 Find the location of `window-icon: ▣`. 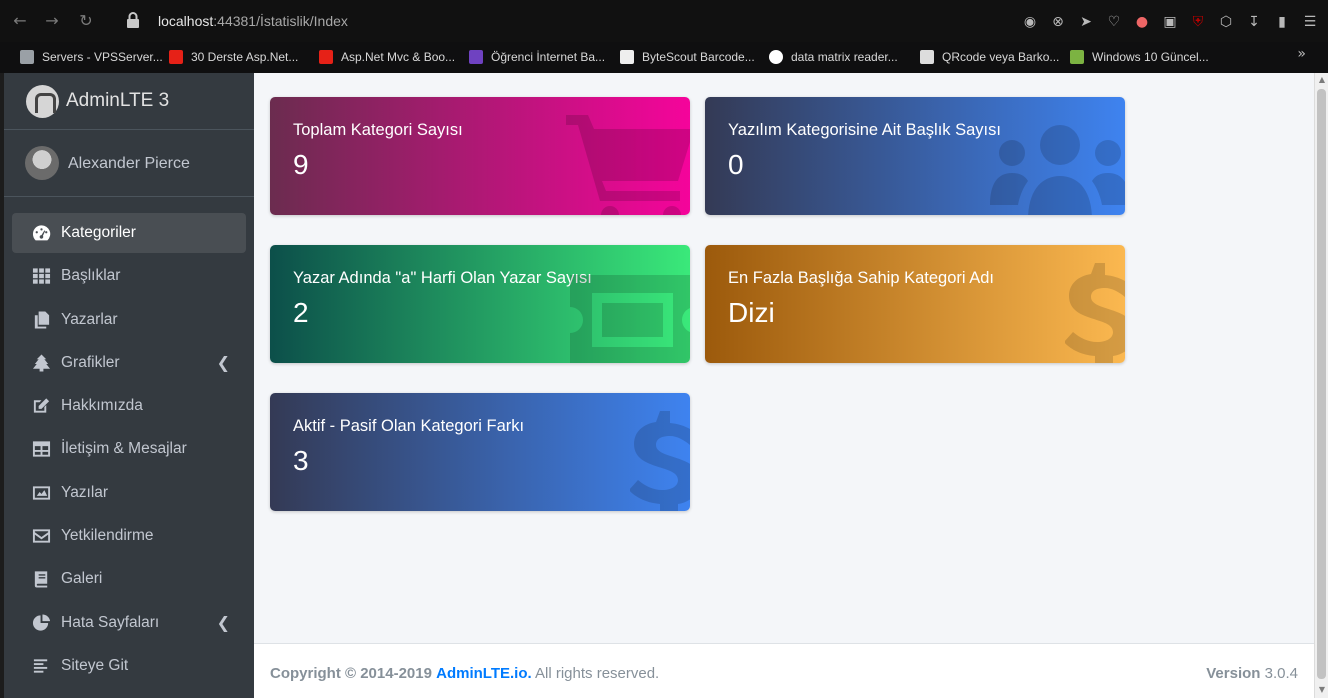

window-icon: ▣ is located at coordinates (1170, 22).